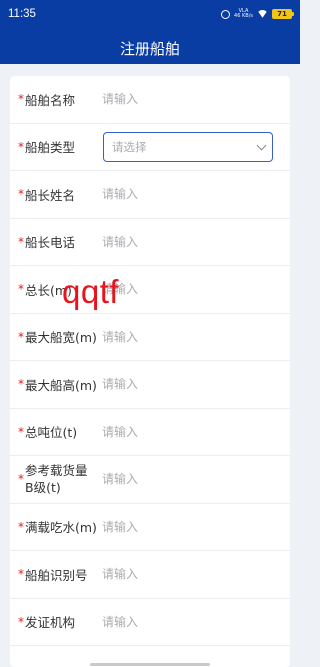  I want to click on max-height-input, so click(187, 384).